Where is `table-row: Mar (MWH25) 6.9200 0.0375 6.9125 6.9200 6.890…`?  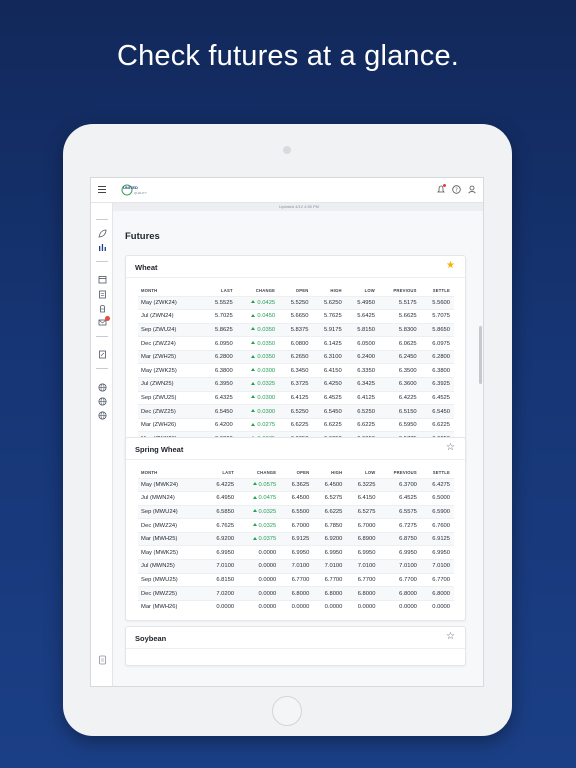 table-row: Mar (MWH25) 6.9200 0.0375 6.9125 6.9200 6.890… is located at coordinates (296, 538).